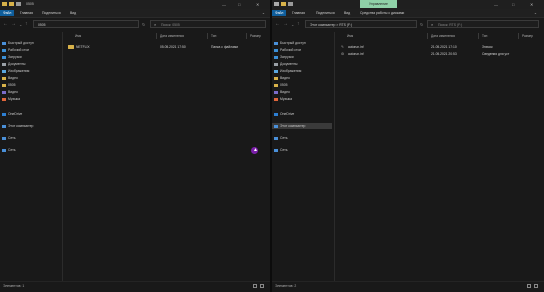 Image resolution: width=544 pixels, height=292 pixels. What do you see at coordinates (361, 24) in the screenshot?
I see `address-path: Этот компьютер > RTS (F:)` at bounding box center [361, 24].